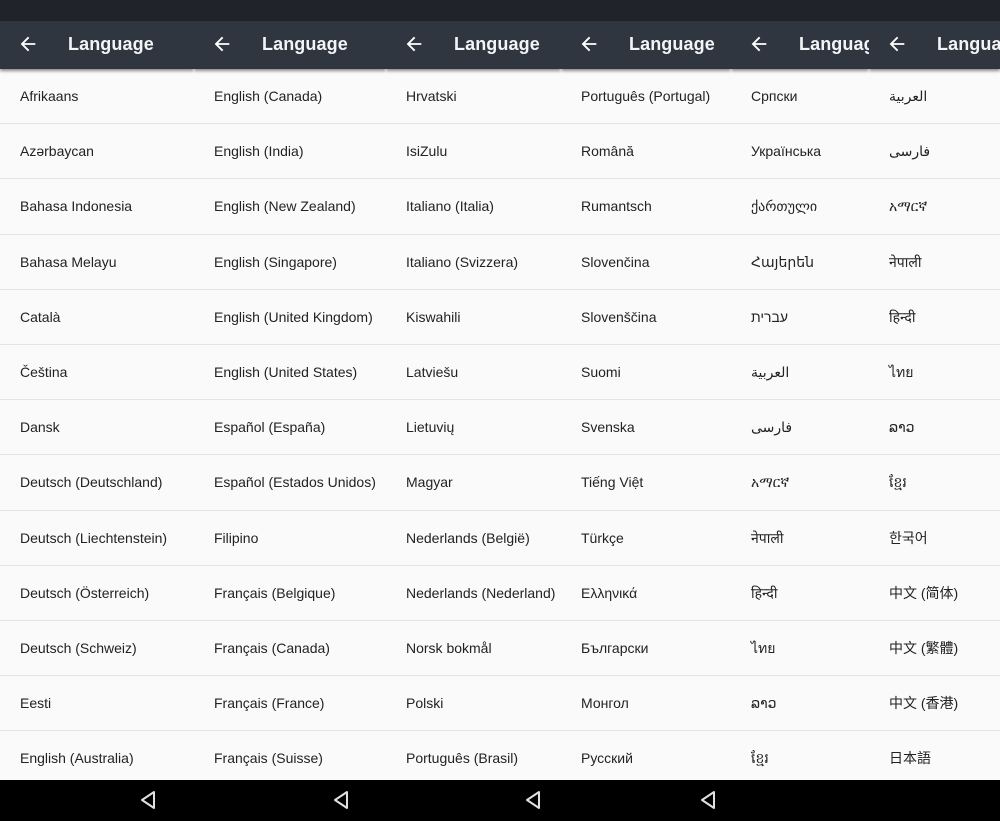 This screenshot has width=1000, height=821. Describe the element at coordinates (97, 97) in the screenshot. I see `language-option: Afrikaans` at that location.